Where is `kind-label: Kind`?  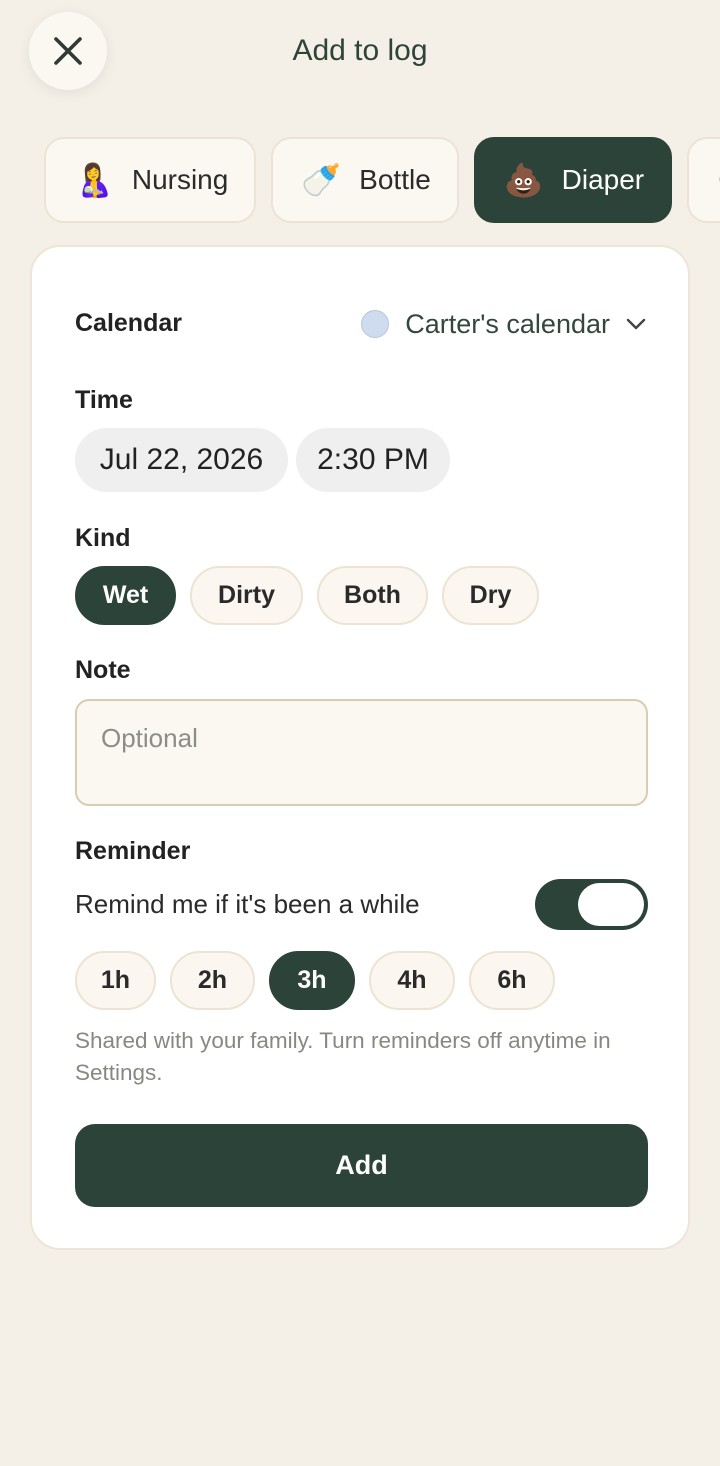
kind-label: Kind is located at coordinates (103, 538).